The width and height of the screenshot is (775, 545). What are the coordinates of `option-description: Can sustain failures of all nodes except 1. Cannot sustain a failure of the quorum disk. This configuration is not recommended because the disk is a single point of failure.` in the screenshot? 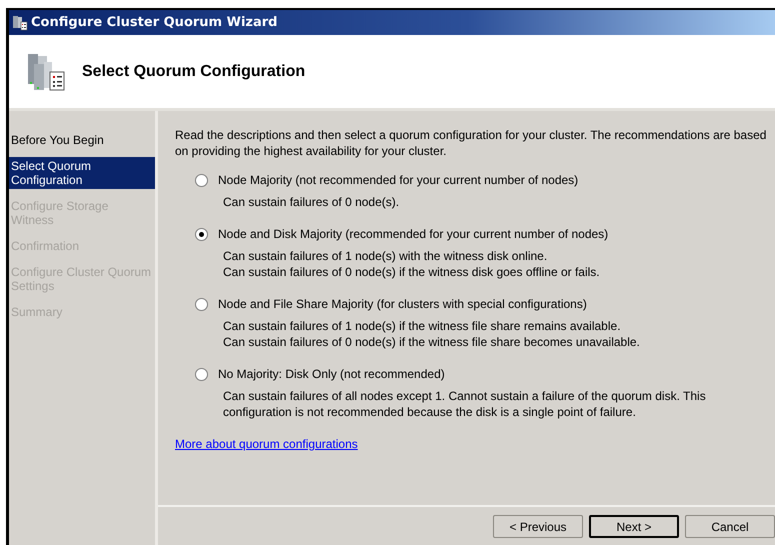 It's located at (465, 404).